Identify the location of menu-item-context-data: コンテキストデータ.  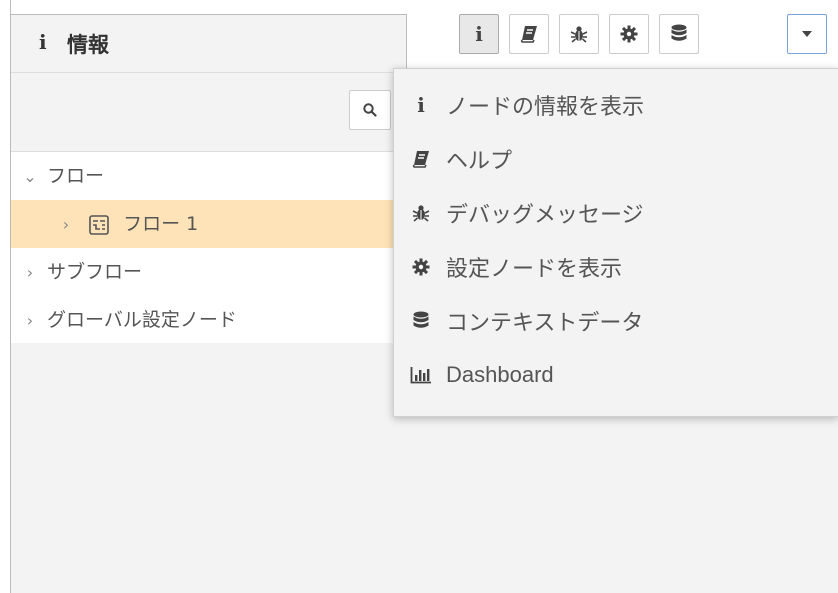
(616, 321).